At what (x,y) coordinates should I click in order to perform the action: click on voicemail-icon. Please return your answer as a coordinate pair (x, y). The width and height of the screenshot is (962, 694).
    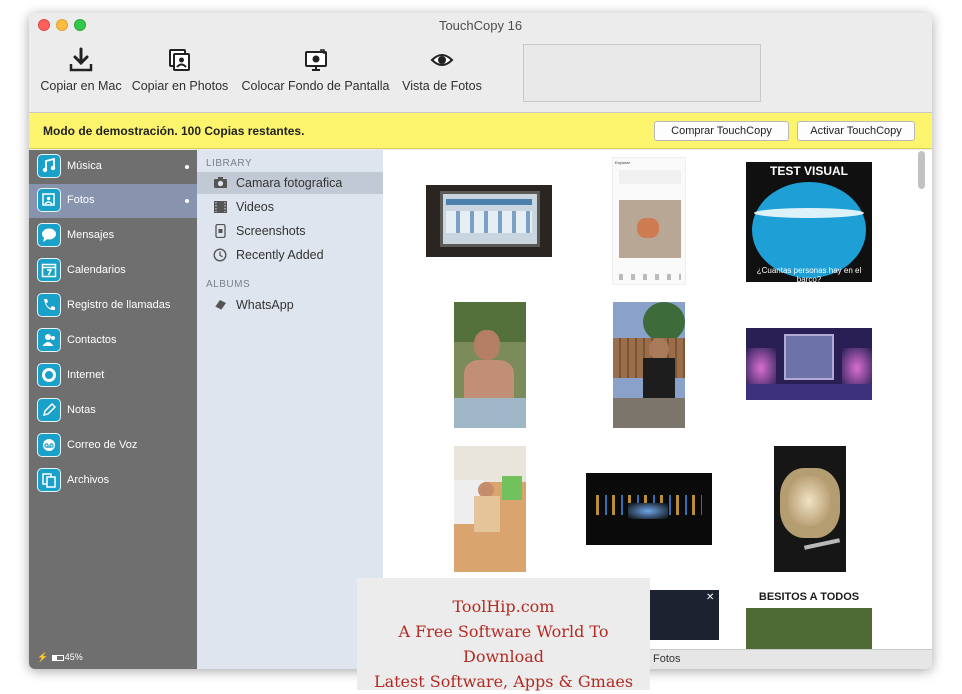
    Looking at the image, I should click on (49, 445).